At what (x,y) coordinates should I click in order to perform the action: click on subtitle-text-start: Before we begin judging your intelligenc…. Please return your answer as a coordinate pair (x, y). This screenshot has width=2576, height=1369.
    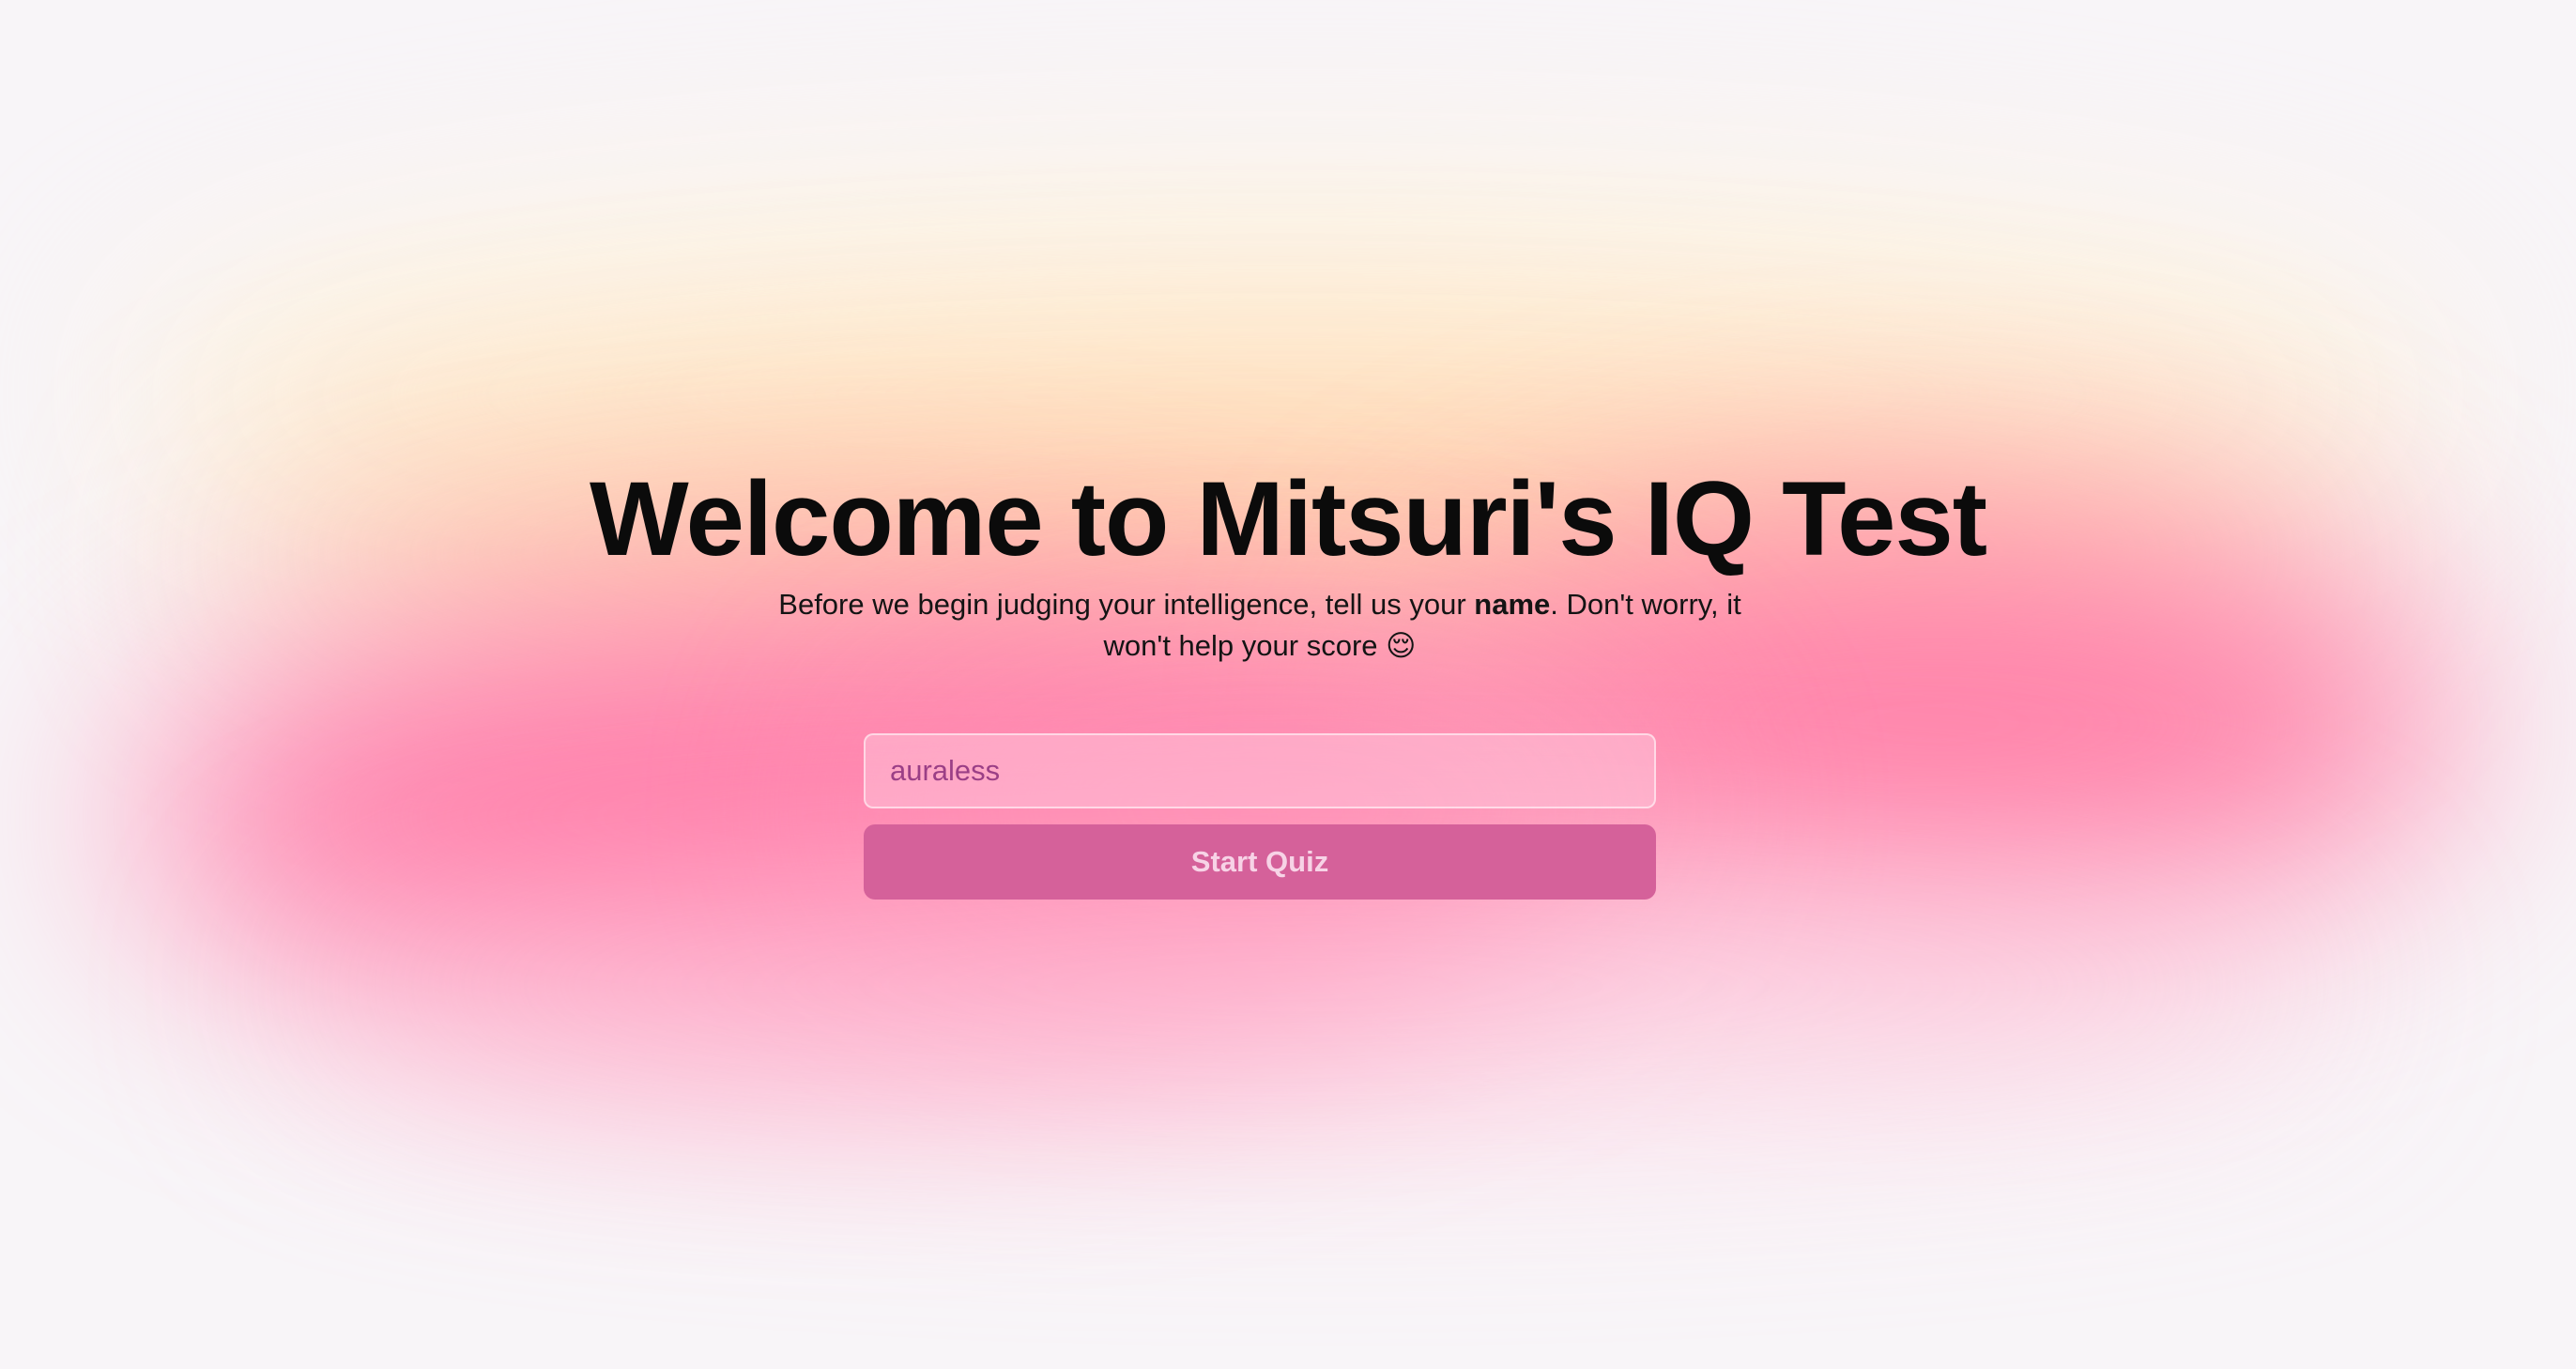
    Looking at the image, I should click on (1127, 604).